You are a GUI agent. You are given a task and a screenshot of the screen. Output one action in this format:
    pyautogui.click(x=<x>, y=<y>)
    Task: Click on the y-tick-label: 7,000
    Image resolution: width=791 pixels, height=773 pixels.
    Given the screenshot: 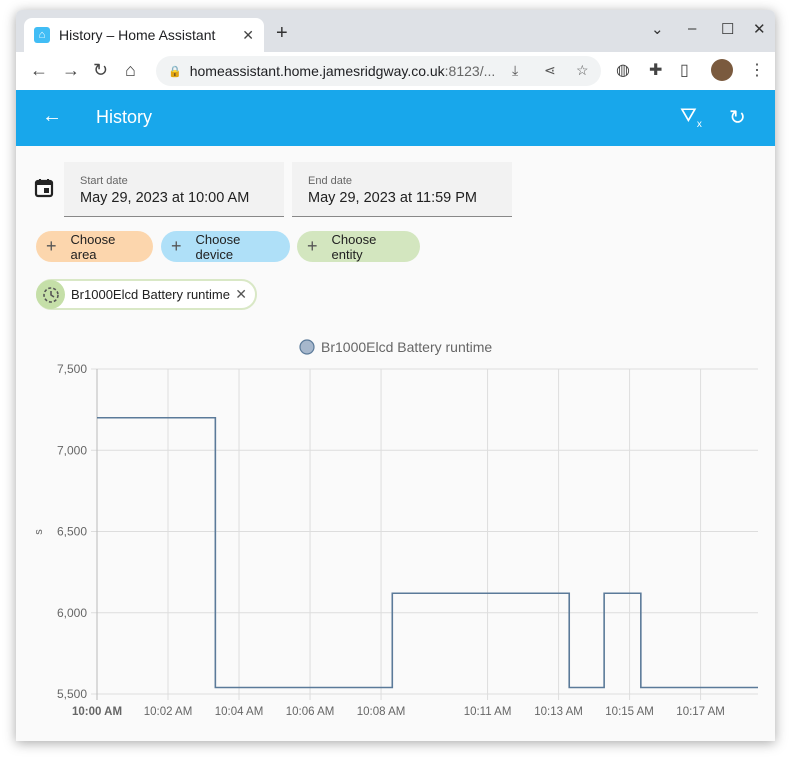 What is the action you would take?
    pyautogui.click(x=72, y=450)
    